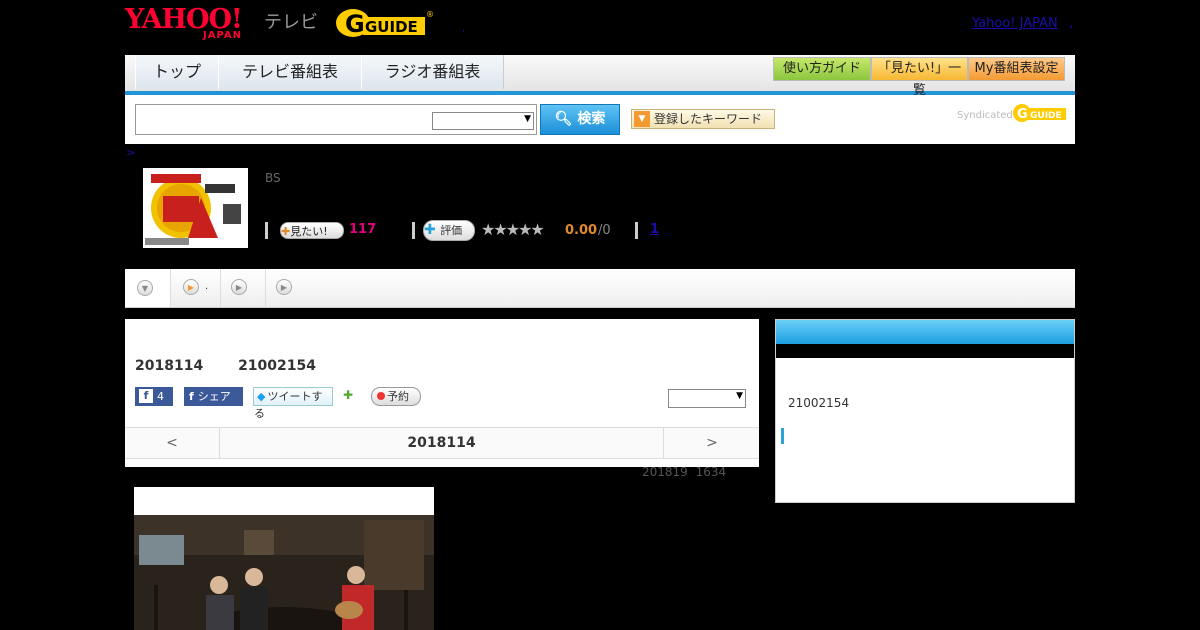  What do you see at coordinates (985, 115) in the screenshot?
I see `syndicated-label: Syndicated` at bounding box center [985, 115].